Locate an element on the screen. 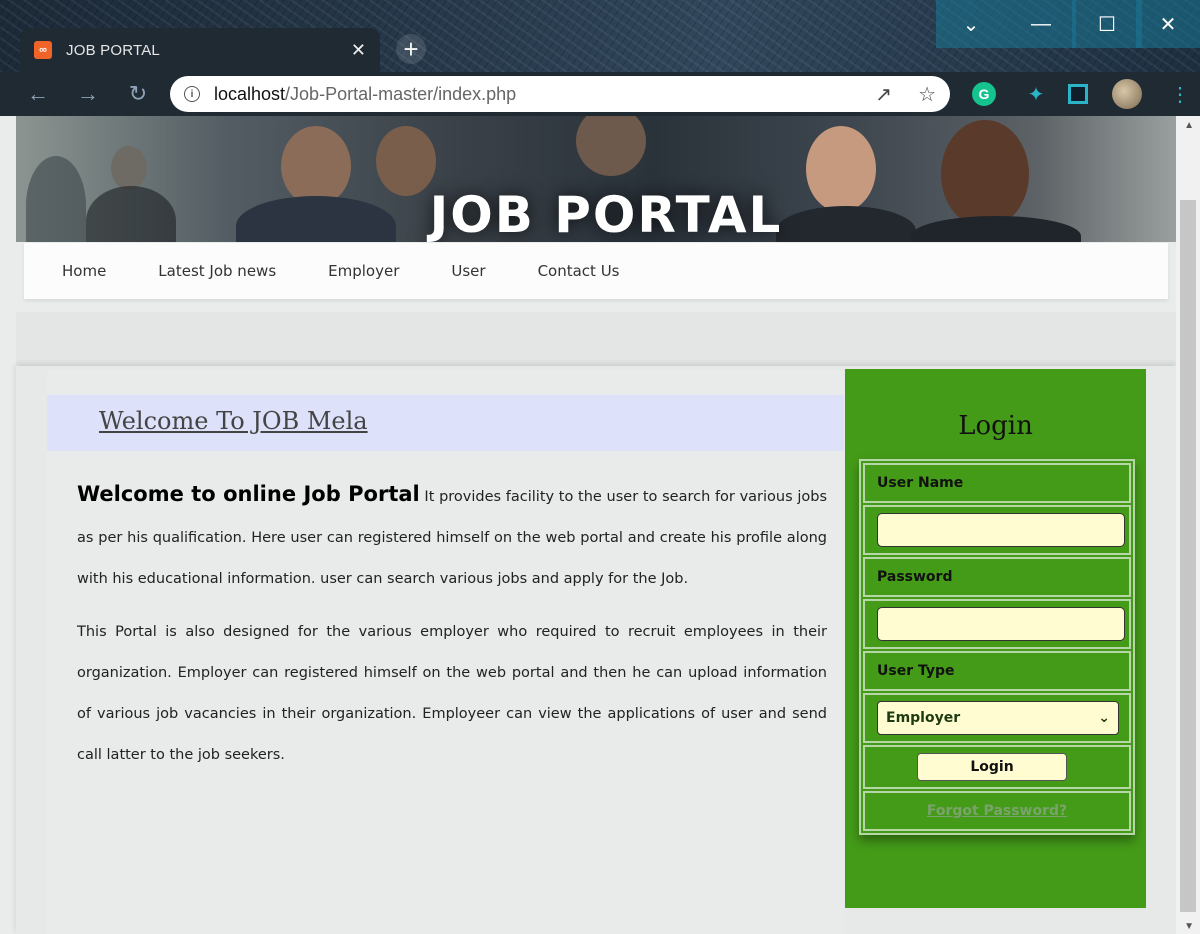 This screenshot has height=934, width=1200. chevron-down-icon: ⌄ is located at coordinates (1104, 718).